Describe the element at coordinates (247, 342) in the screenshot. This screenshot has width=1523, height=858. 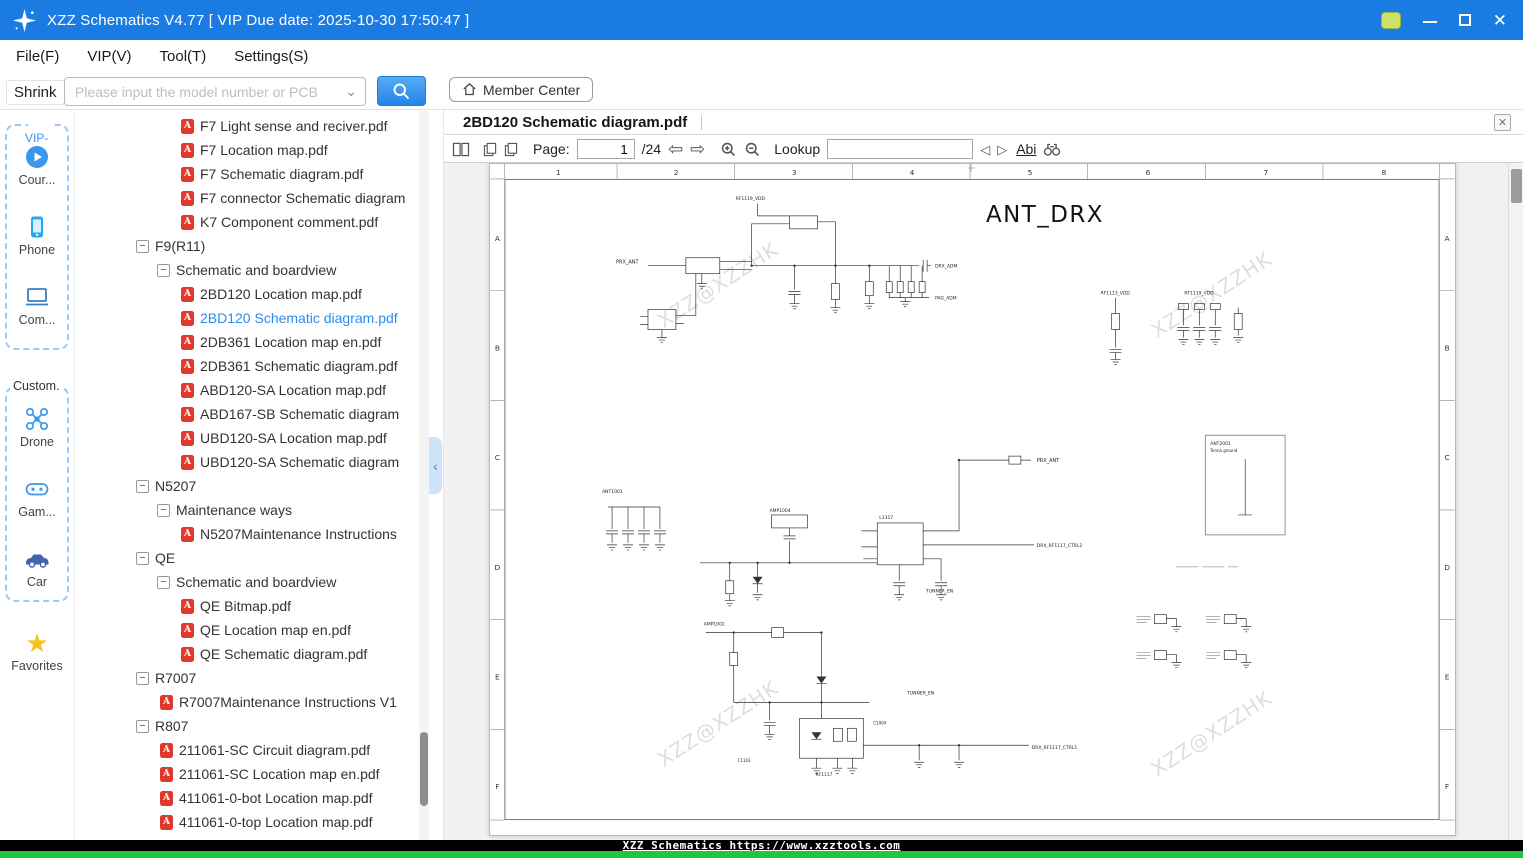
I see `tree-file-row: 2DB361 Location map en.pdf` at that location.